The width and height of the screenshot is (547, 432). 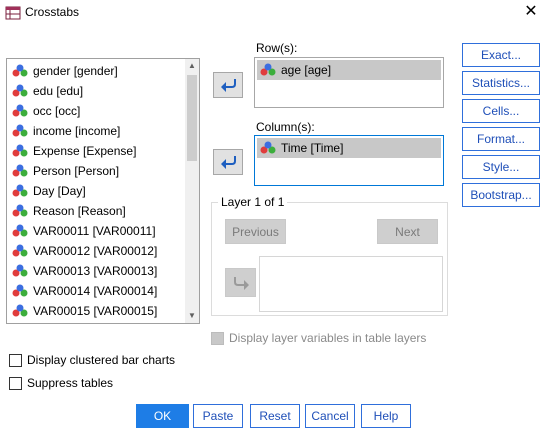 What do you see at coordinates (192, 66) in the screenshot?
I see `scroll-up-icon: ▲` at bounding box center [192, 66].